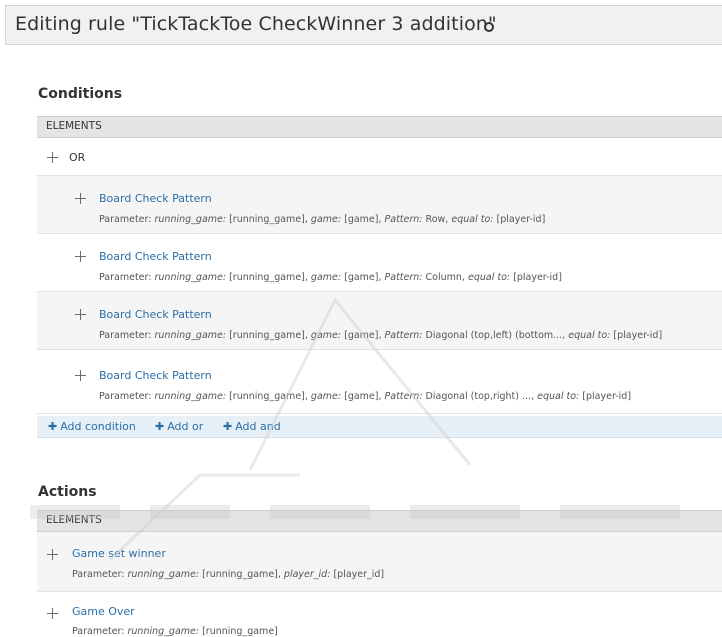 Image resolution: width=722 pixels, height=637 pixels. What do you see at coordinates (80, 94) in the screenshot?
I see `conditions-heading: Conditions` at bounding box center [80, 94].